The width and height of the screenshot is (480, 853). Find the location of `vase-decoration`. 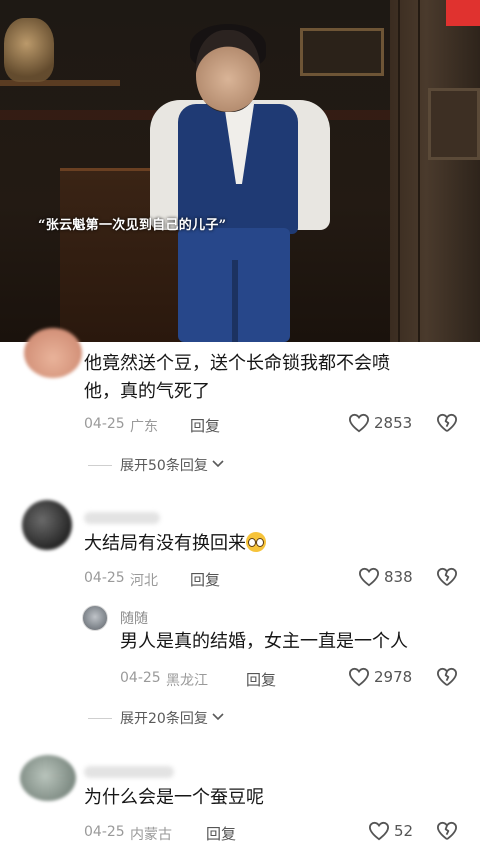

vase-decoration is located at coordinates (29, 50).